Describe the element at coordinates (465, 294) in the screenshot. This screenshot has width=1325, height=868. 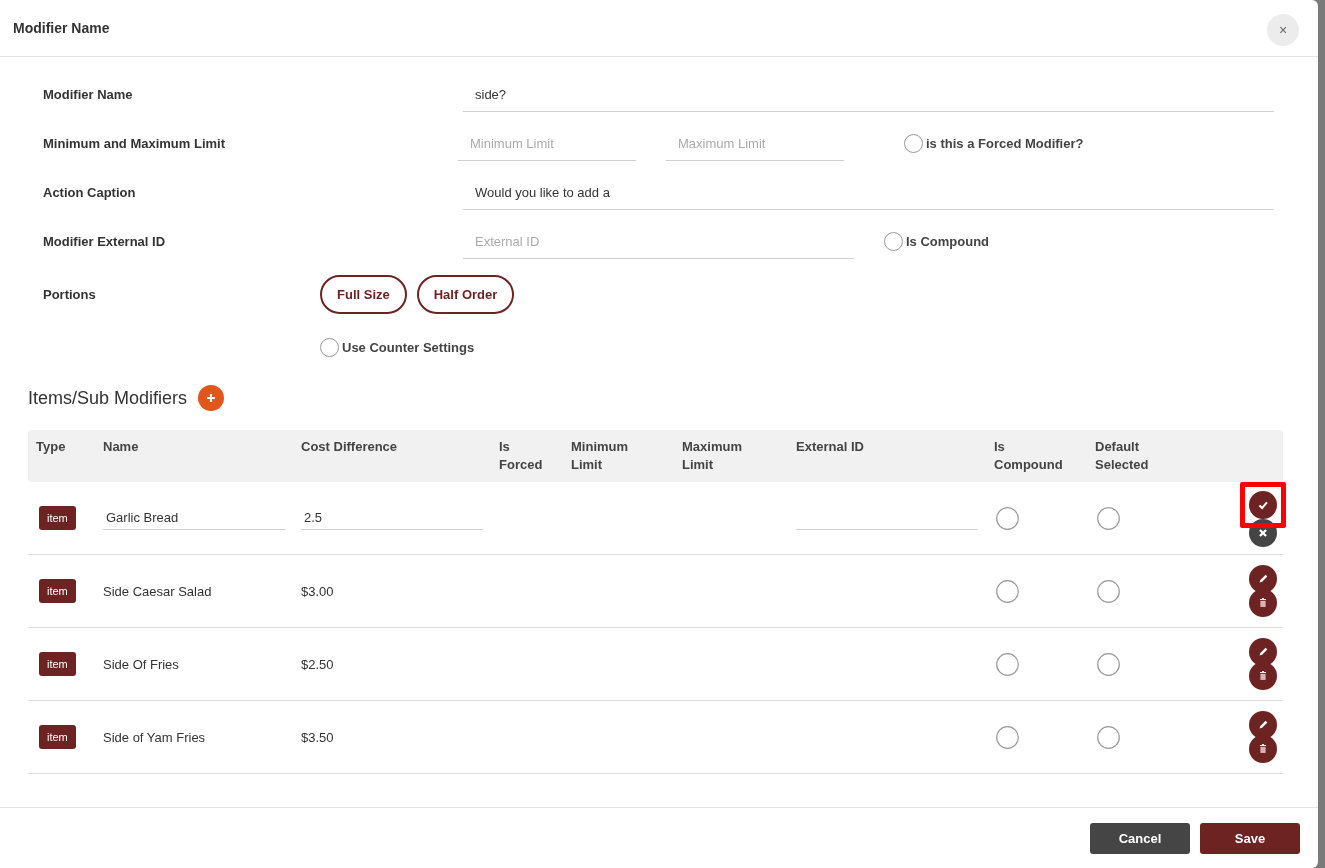
I see `portion-button: Half Order` at that location.